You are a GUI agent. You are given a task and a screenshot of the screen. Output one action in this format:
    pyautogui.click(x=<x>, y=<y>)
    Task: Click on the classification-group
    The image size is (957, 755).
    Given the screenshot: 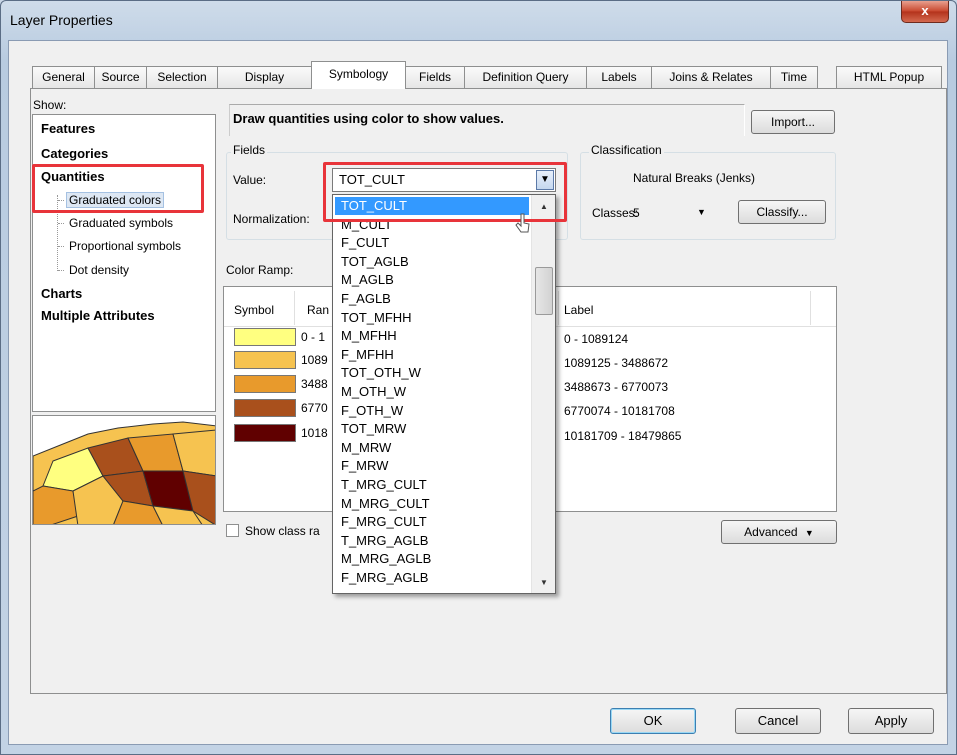 What is the action you would take?
    pyautogui.click(x=708, y=196)
    